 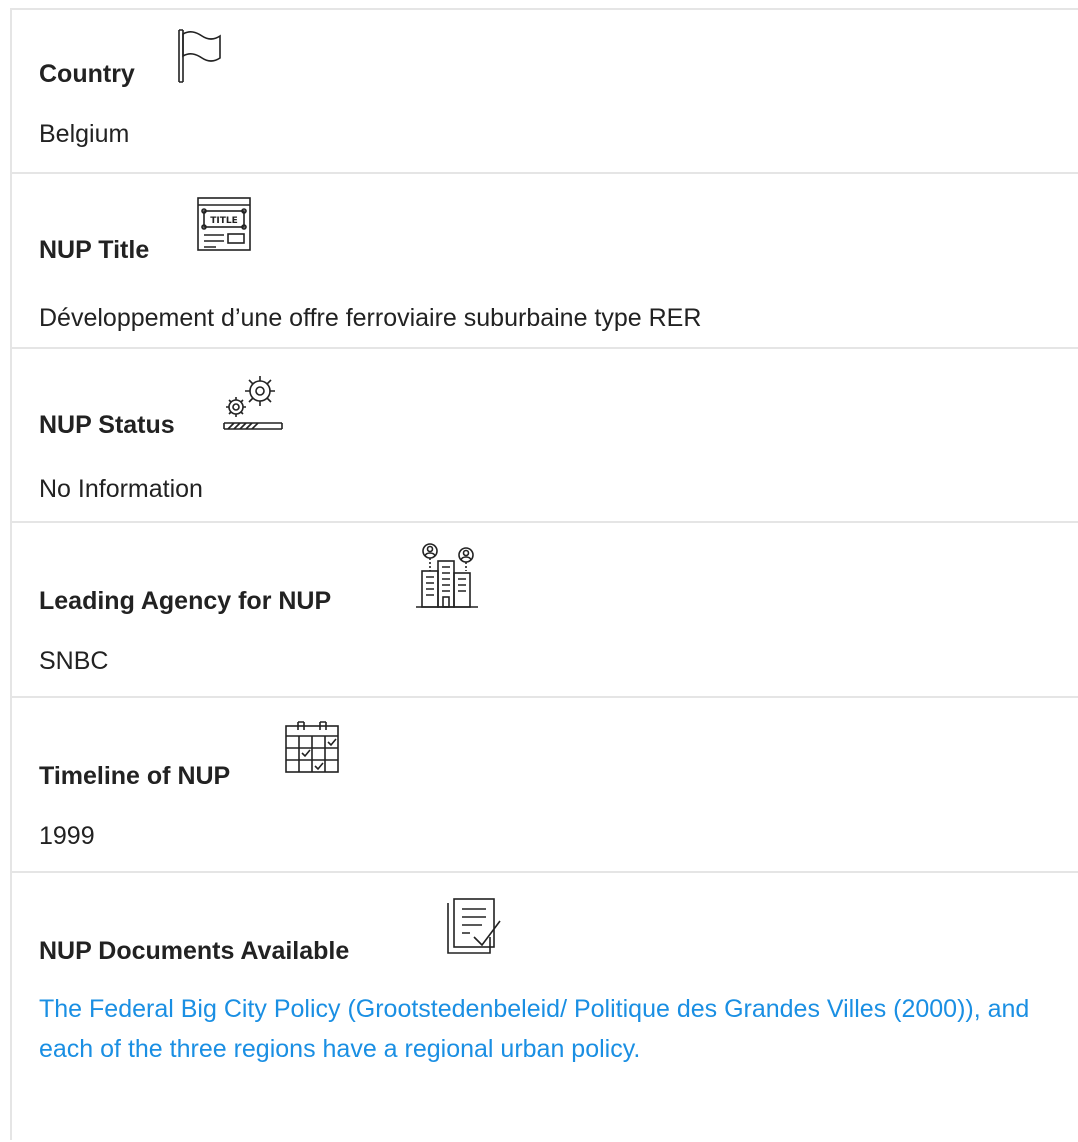 What do you see at coordinates (194, 951) in the screenshot?
I see `field-label: NUP Documents Available` at bounding box center [194, 951].